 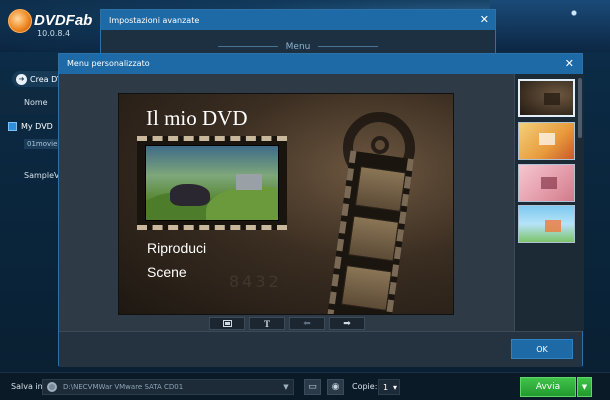 I want to click on arrow-left-icon: ⬅, so click(x=307, y=323).